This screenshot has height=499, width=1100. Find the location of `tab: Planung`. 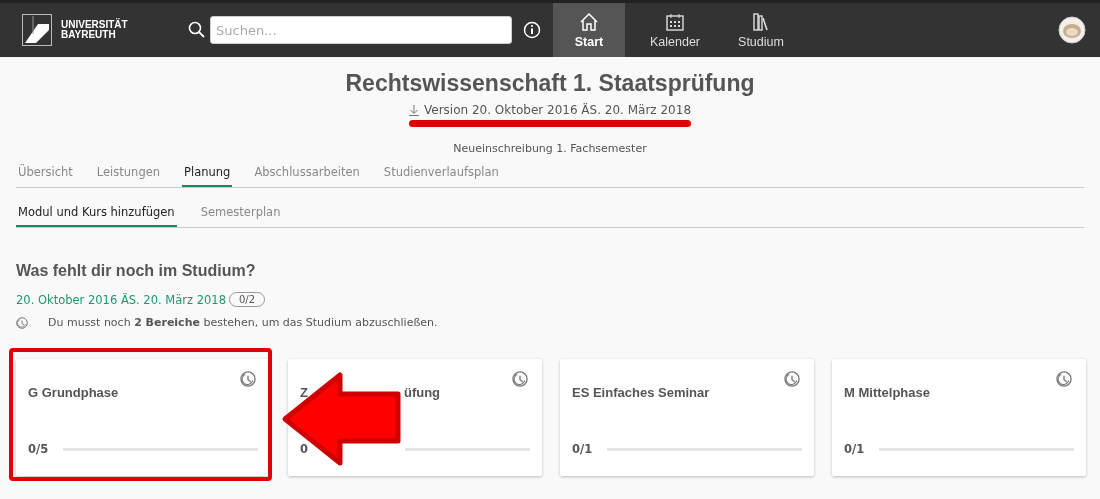

tab: Planung is located at coordinates (207, 174).